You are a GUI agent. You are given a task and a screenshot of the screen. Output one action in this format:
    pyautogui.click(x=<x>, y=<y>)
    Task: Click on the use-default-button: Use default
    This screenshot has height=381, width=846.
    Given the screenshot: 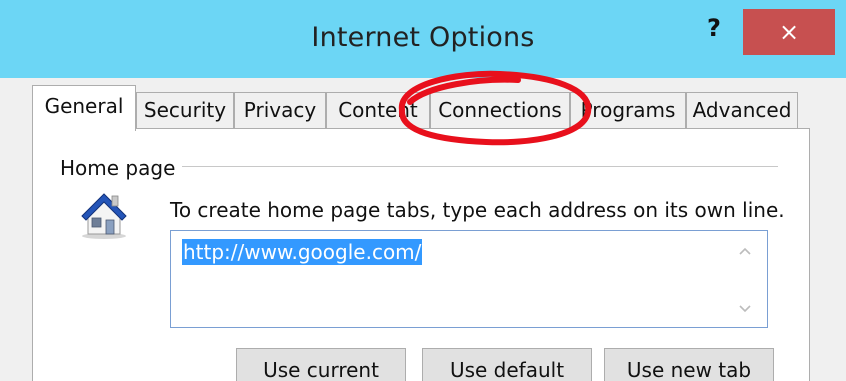 What is the action you would take?
    pyautogui.click(x=507, y=364)
    